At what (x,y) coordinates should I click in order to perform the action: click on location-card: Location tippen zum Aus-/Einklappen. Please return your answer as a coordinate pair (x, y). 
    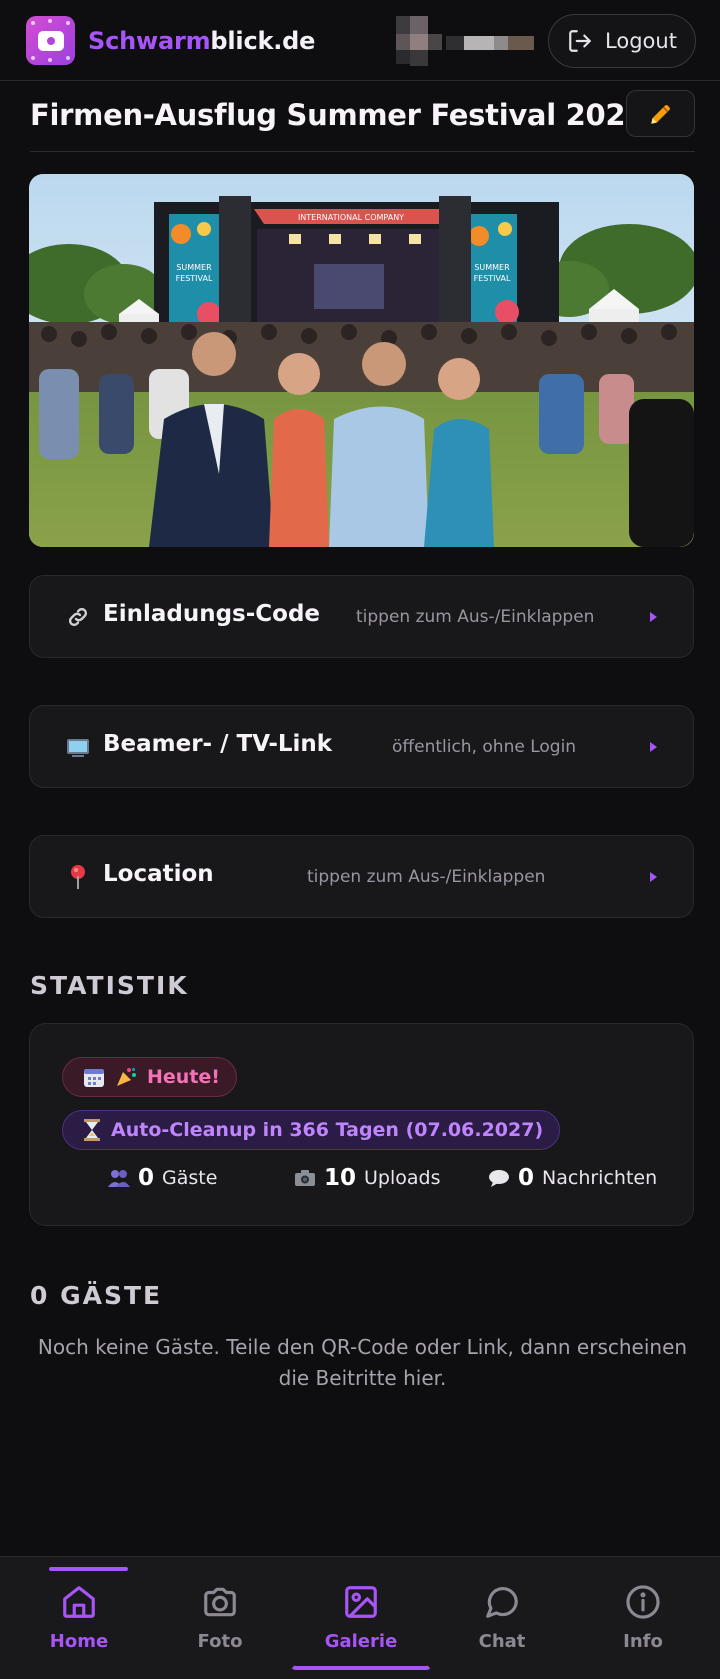
    Looking at the image, I should click on (361, 876).